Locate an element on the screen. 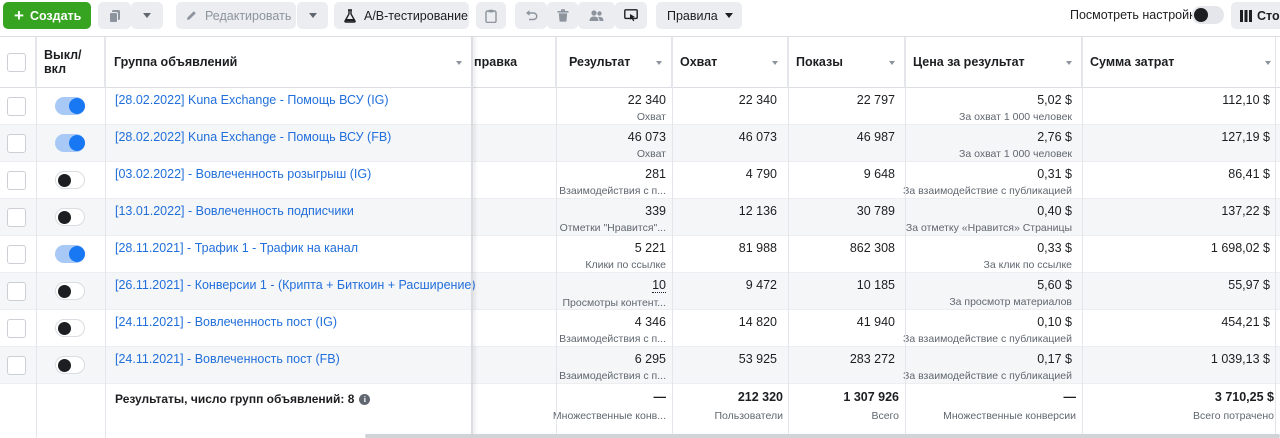 The height and width of the screenshot is (438, 1280). cost-per-result-cell-value: 0,33 $ is located at coordinates (1054, 248).